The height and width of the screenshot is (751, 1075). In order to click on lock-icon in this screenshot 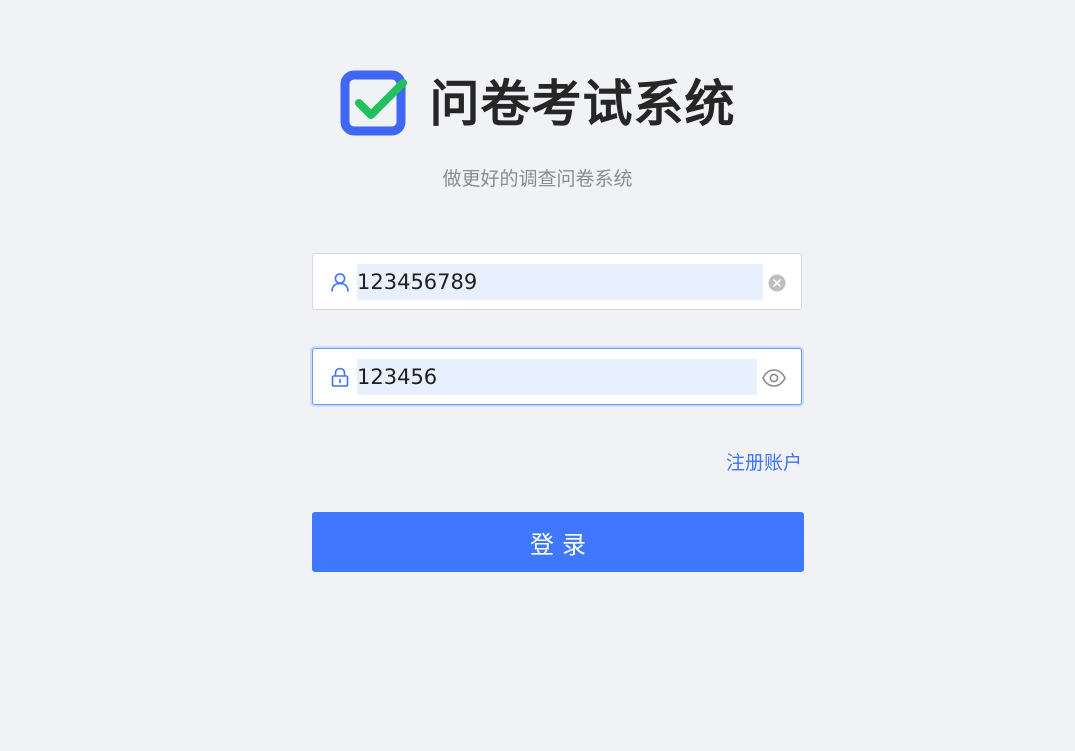, I will do `click(340, 377)`.